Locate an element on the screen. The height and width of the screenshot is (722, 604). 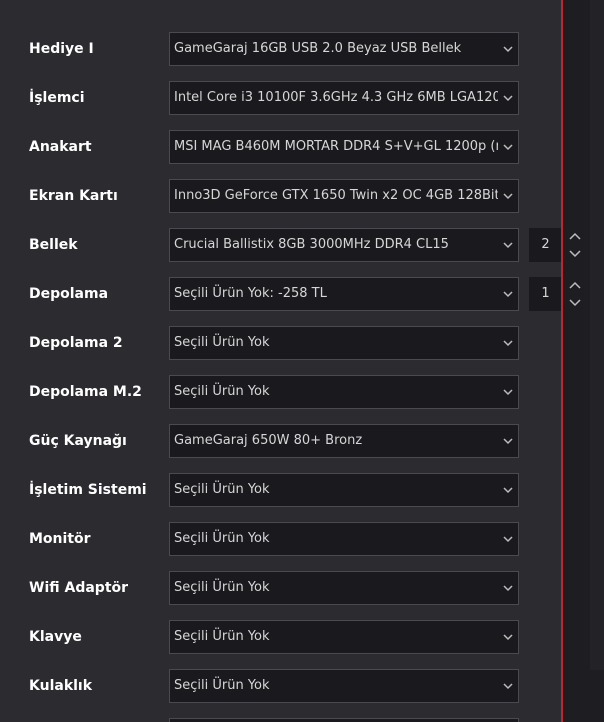
monitor-select: Seçili Ürün Yok is located at coordinates (344, 539).